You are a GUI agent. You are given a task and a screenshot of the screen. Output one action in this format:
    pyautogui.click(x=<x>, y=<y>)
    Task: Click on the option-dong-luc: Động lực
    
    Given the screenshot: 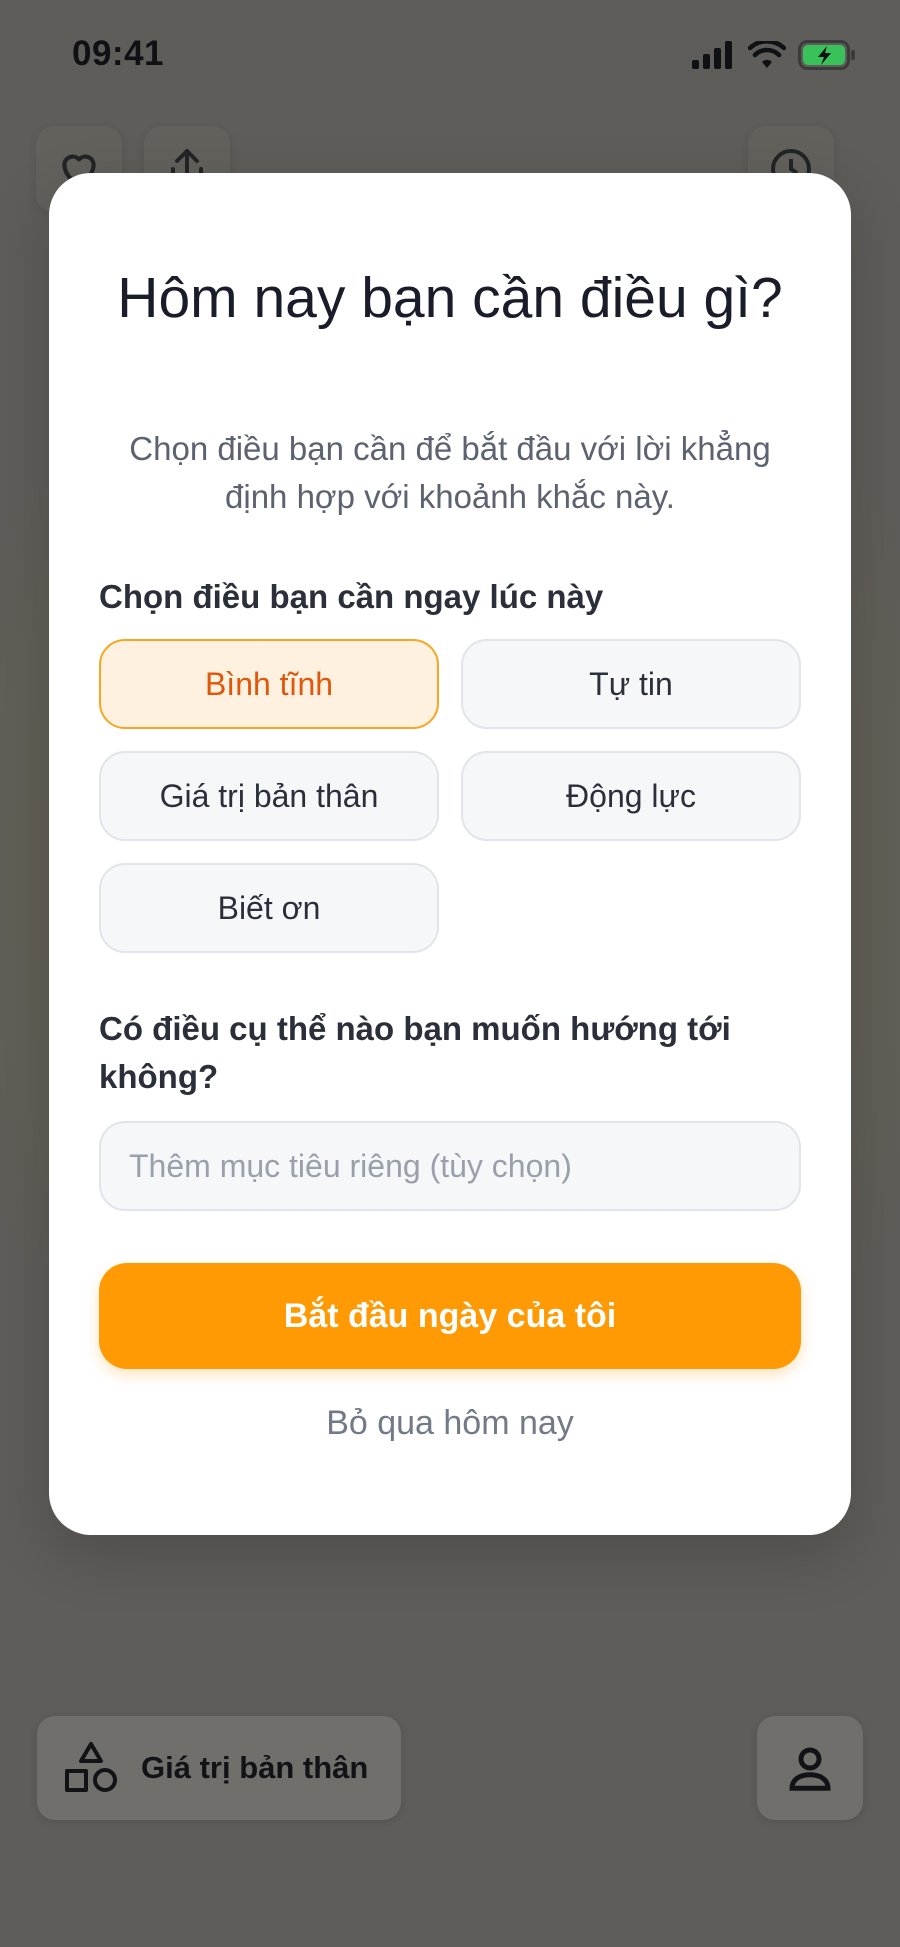 What is the action you would take?
    pyautogui.click(x=631, y=796)
    